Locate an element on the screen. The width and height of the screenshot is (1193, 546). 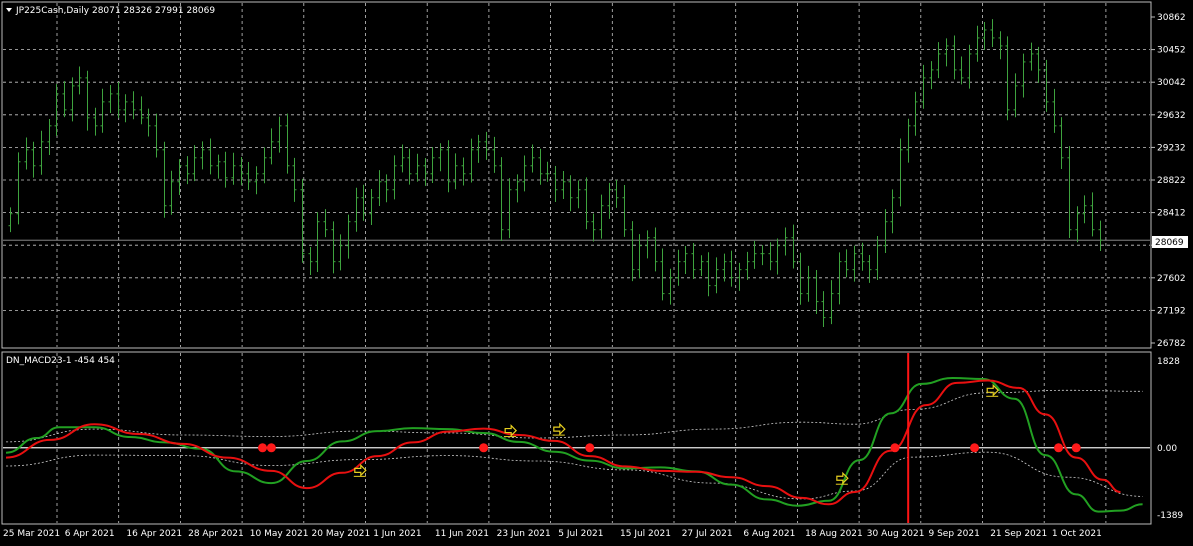
indicator-tick-label: 0.00 is located at coordinates (1167, 449).